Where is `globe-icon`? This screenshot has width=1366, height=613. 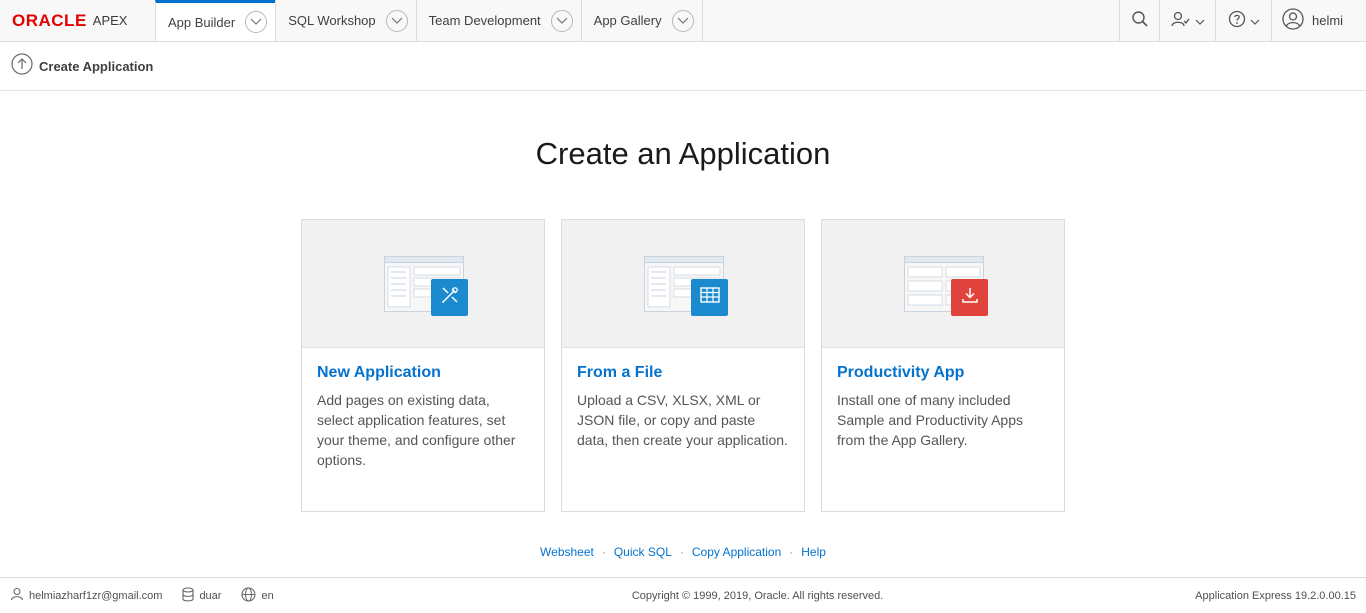 globe-icon is located at coordinates (249, 595).